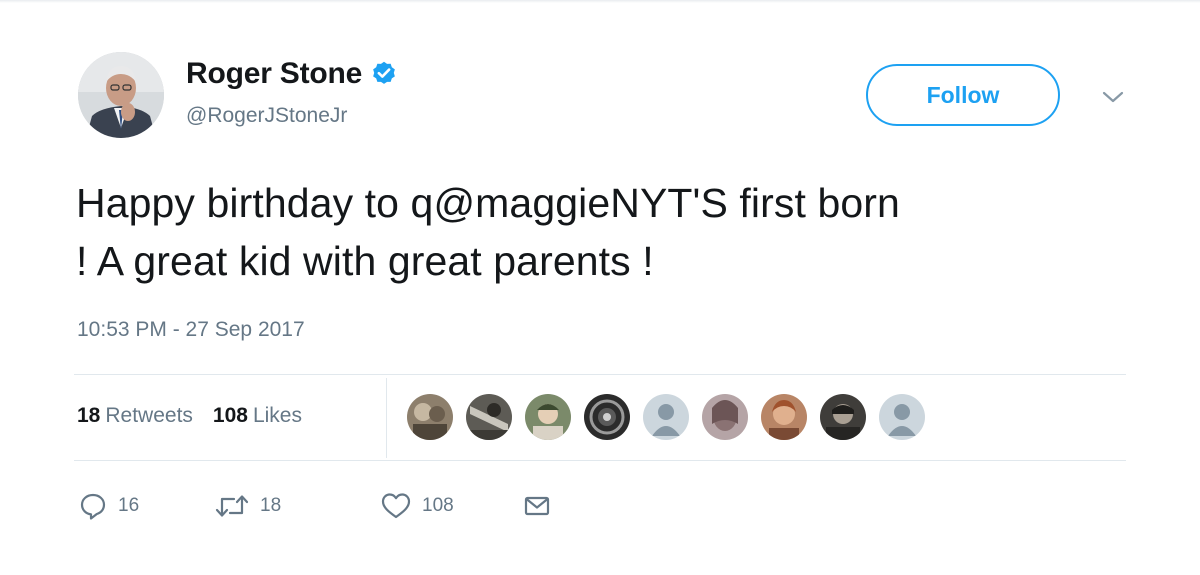 The image size is (1200, 575). Describe the element at coordinates (266, 116) in the screenshot. I see `author-handle: @RogerJStoneJr` at that location.